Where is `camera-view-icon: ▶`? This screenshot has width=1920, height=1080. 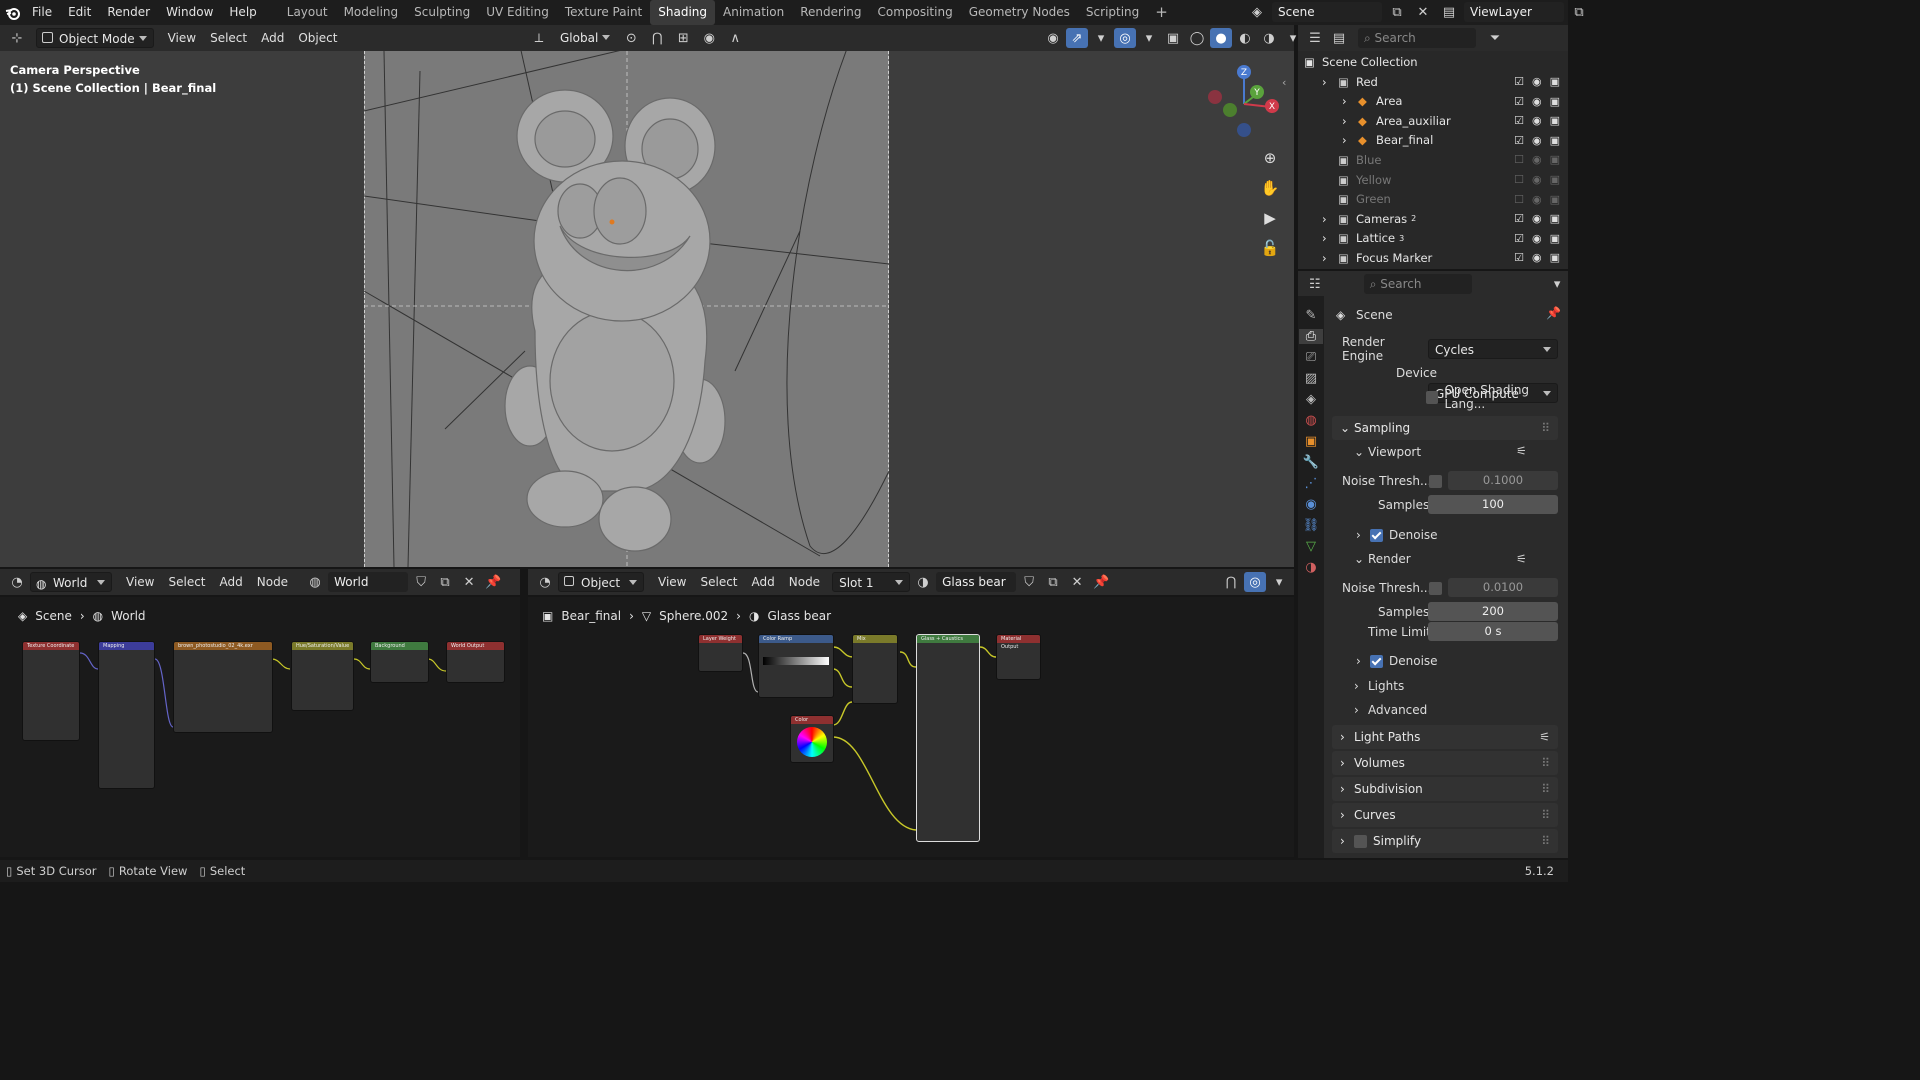
camera-view-icon: ▶ is located at coordinates (1270, 218).